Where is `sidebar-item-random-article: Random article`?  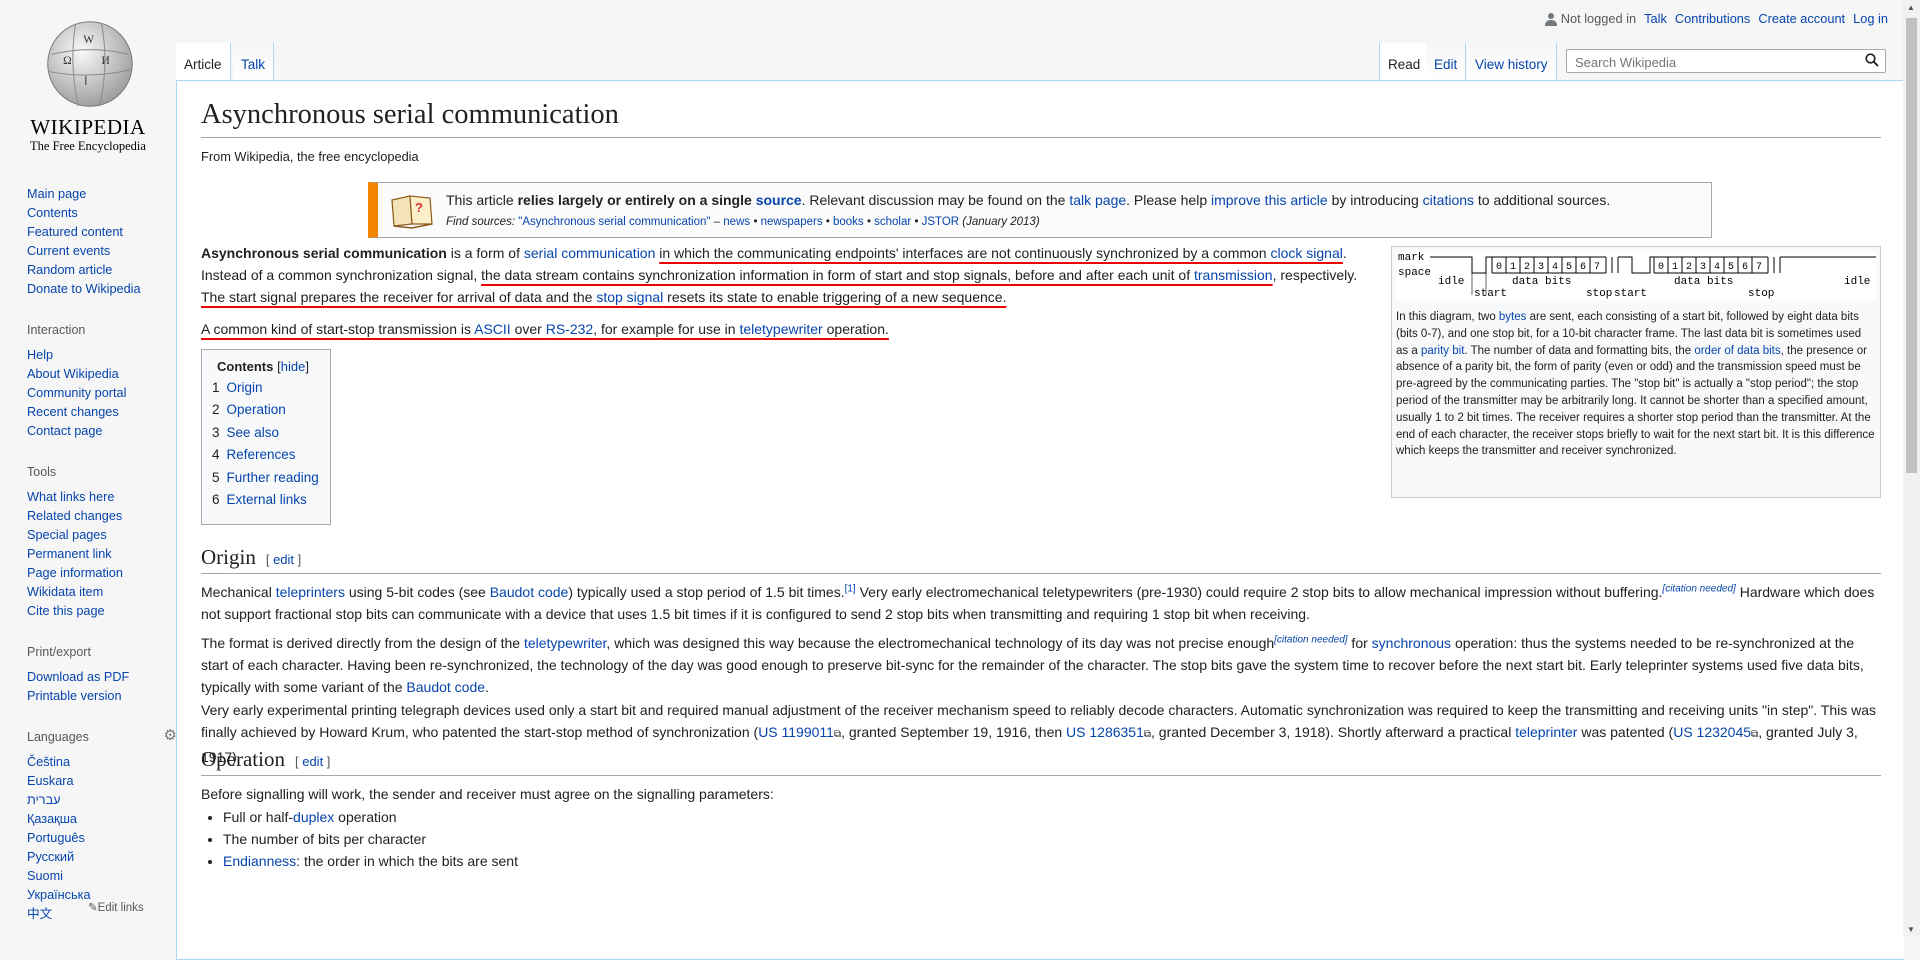 sidebar-item-random-article: Random article is located at coordinates (102, 270).